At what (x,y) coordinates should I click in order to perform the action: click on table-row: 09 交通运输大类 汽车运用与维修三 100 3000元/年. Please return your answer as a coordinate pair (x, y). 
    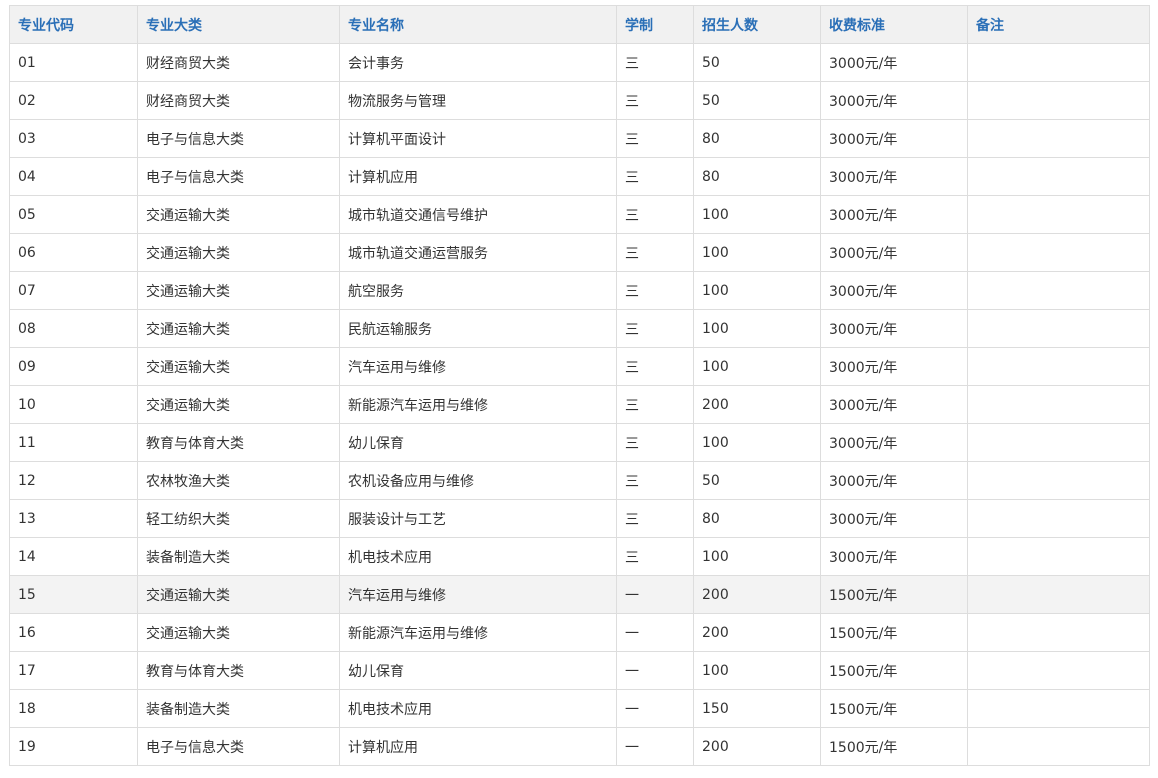
    Looking at the image, I should click on (579, 366).